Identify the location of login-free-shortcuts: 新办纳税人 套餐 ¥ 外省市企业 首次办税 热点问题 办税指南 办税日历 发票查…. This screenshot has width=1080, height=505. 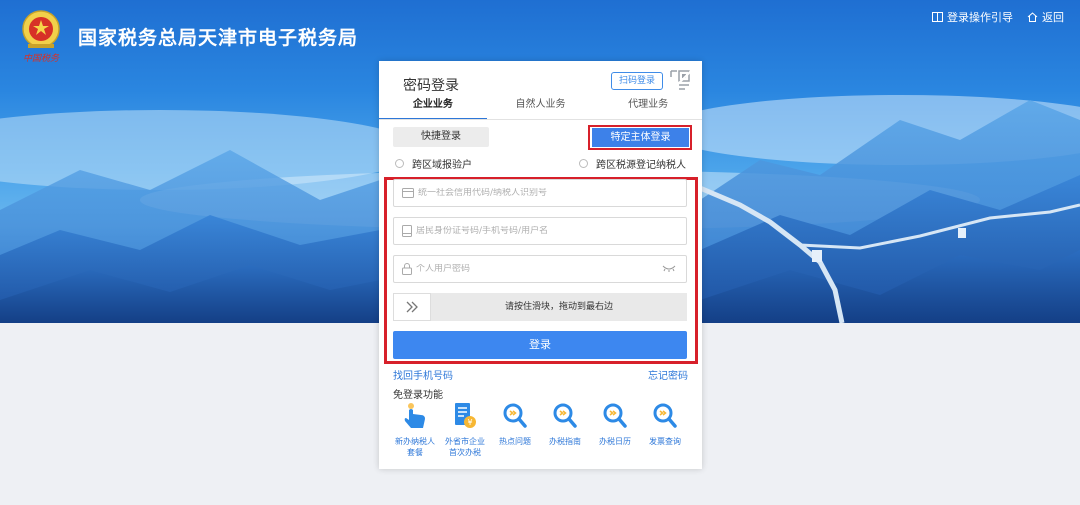
(544, 434).